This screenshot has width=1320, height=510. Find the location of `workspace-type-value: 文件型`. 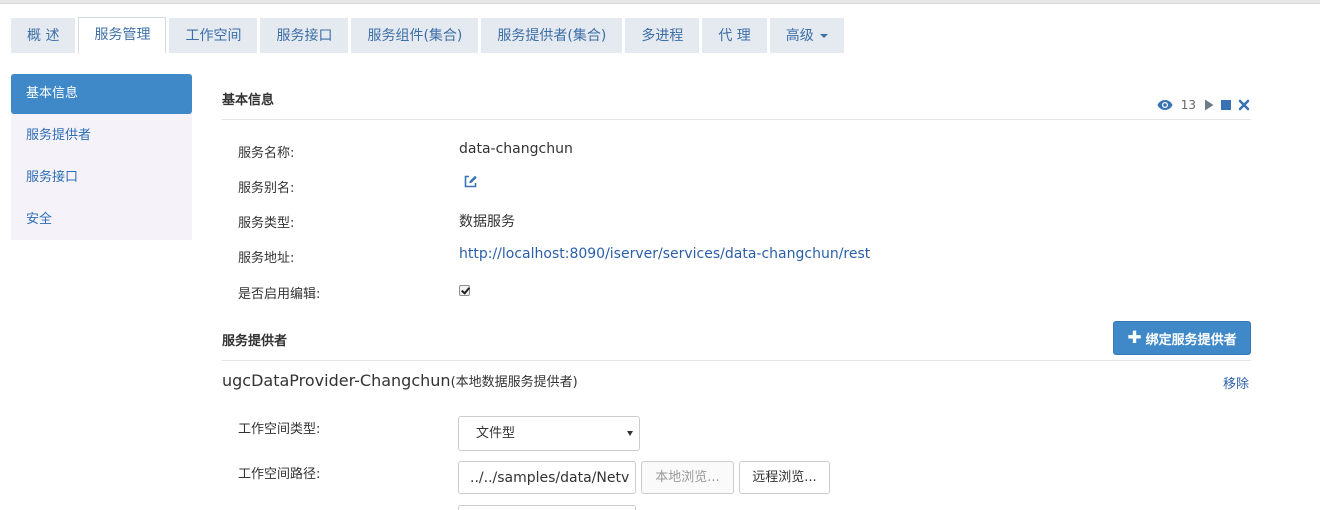

workspace-type-value: 文件型 is located at coordinates (496, 433).